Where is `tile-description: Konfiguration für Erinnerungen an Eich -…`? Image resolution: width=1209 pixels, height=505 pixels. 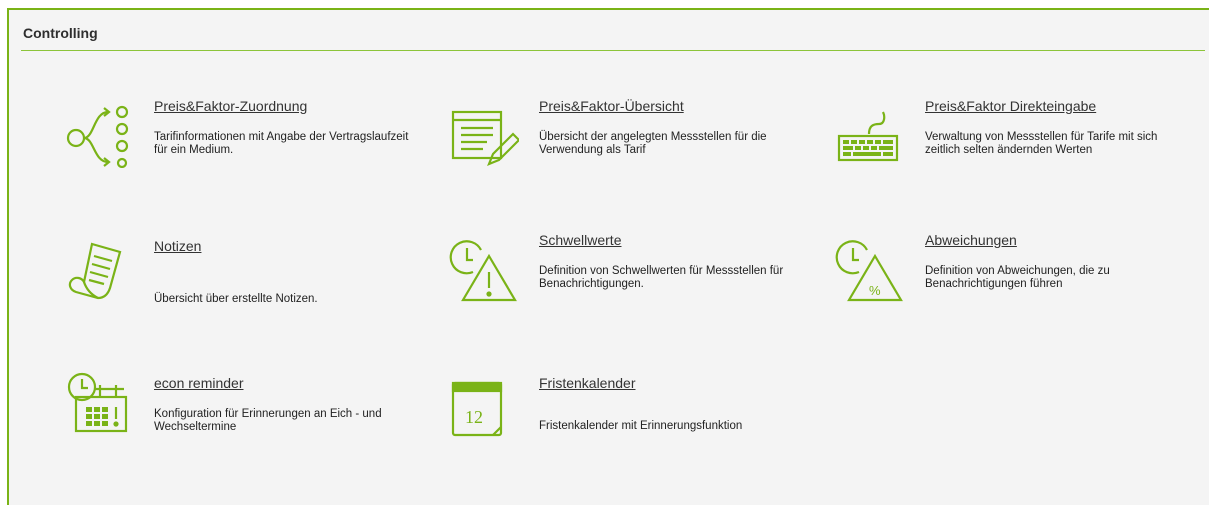 tile-description: Konfiguration für Erinnerungen an Eich -… is located at coordinates (268, 420).